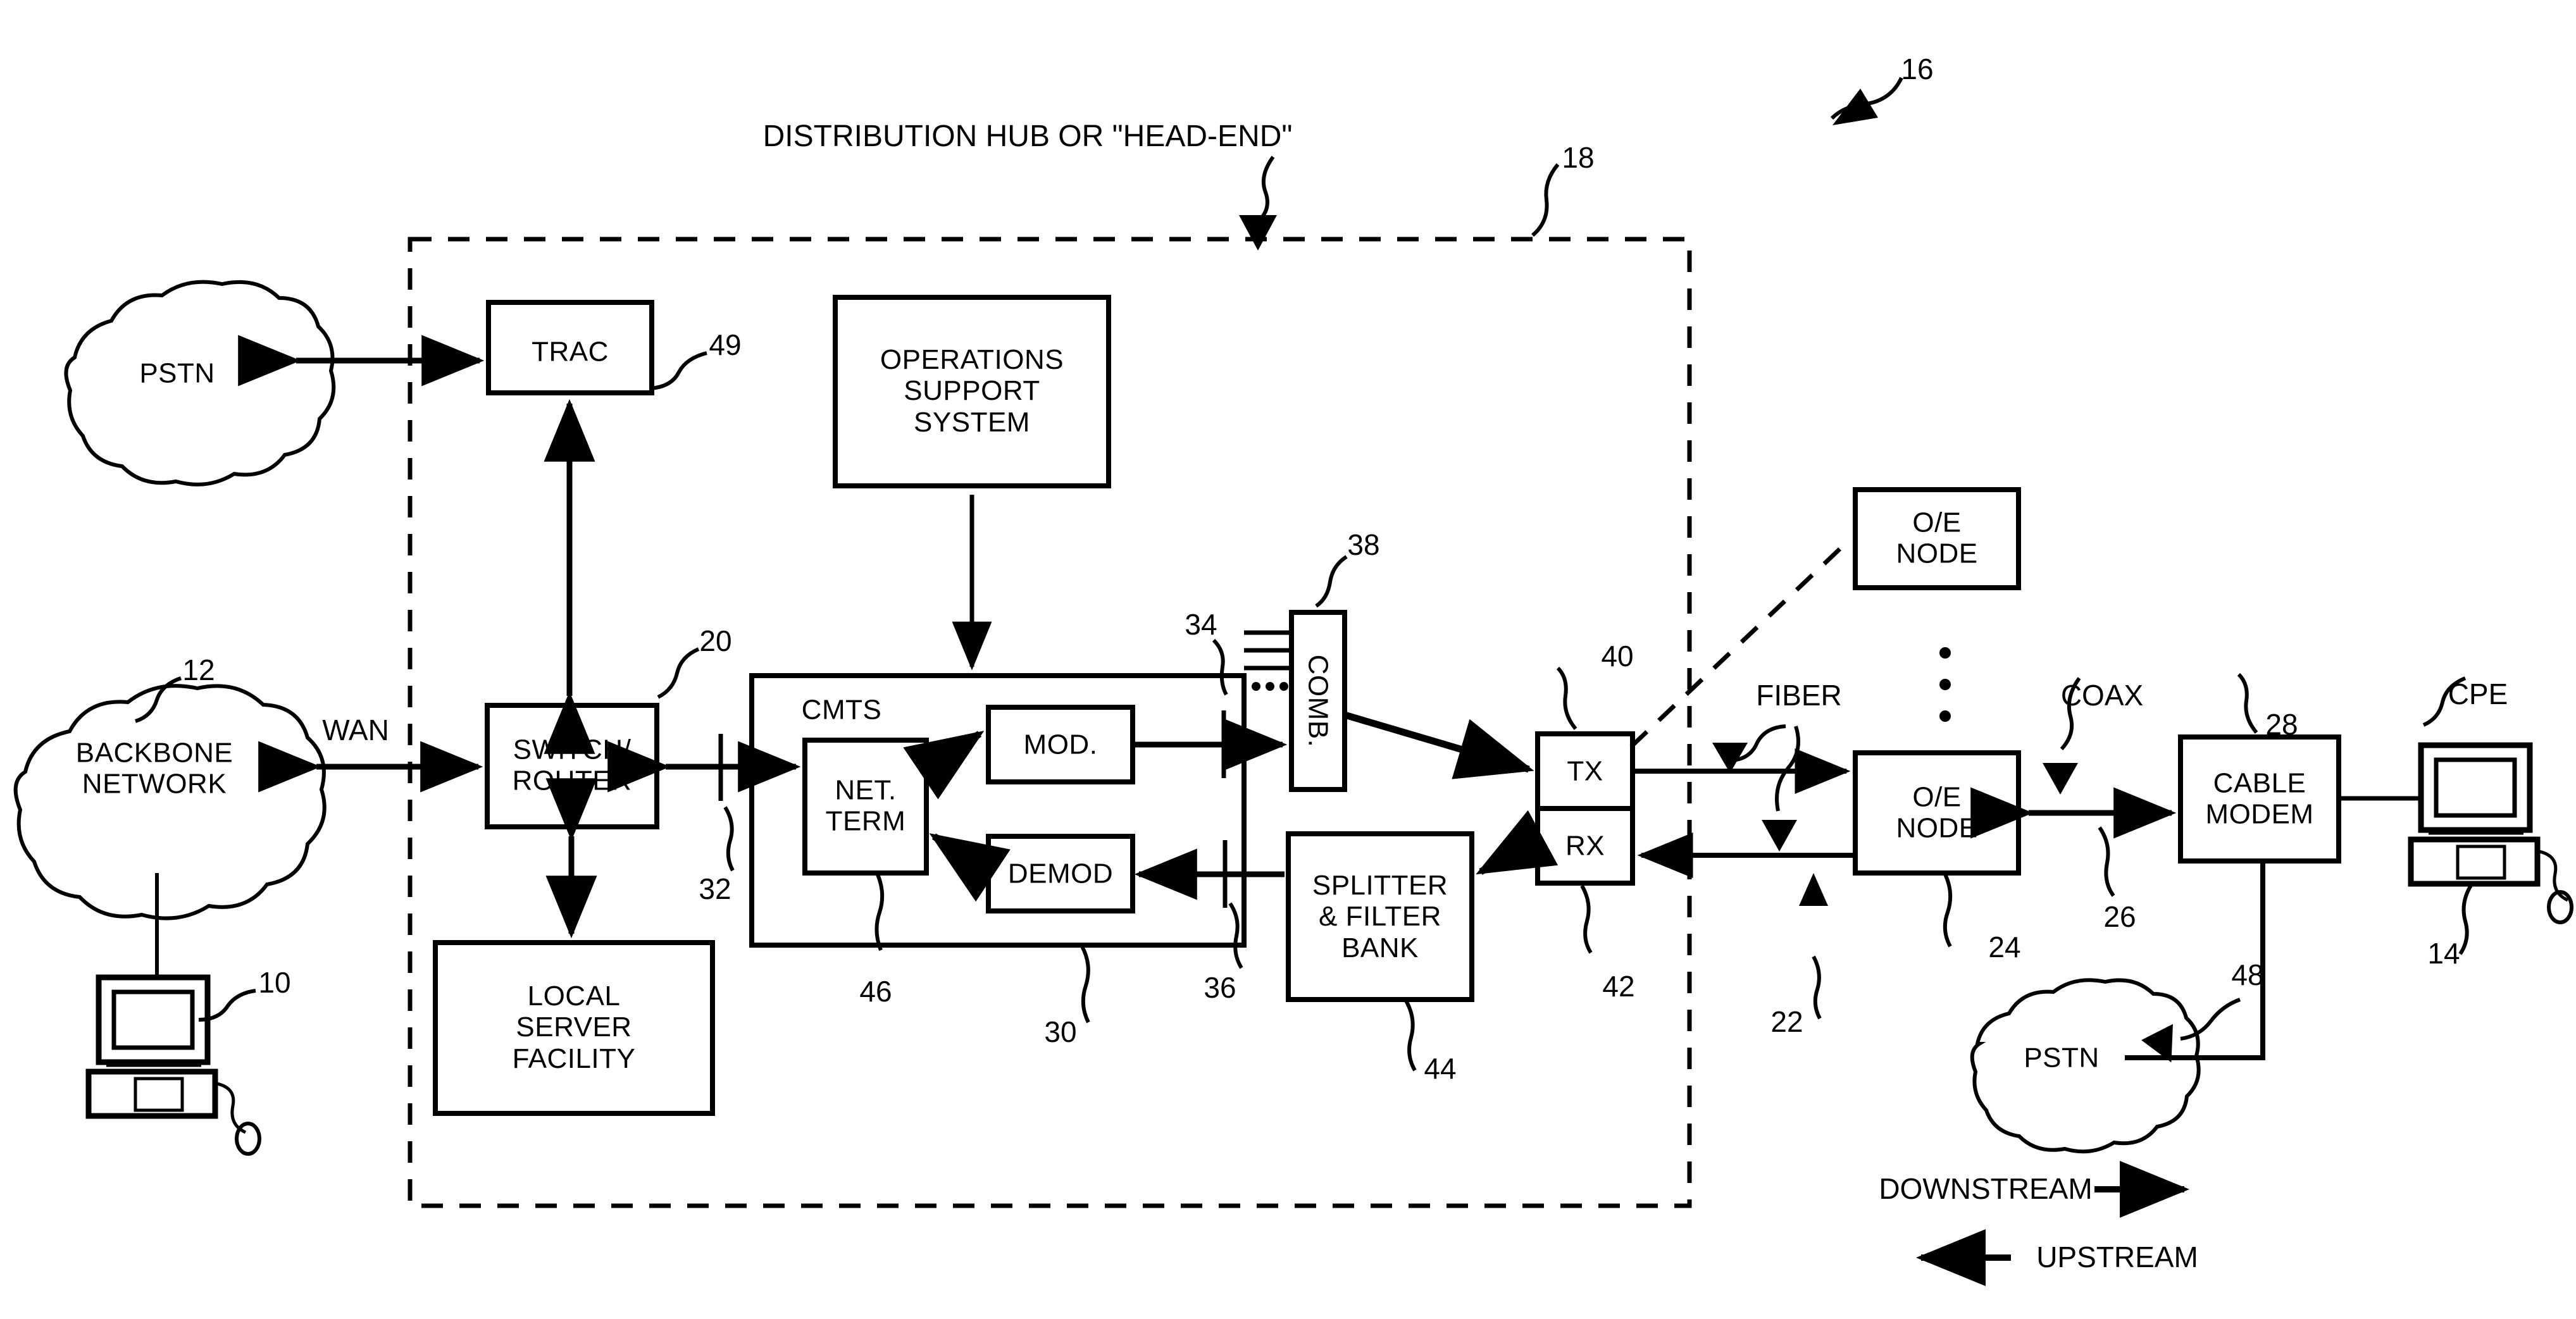 Image resolution: width=2576 pixels, height=1319 pixels. Describe the element at coordinates (1986, 1189) in the screenshot. I see `legend-downstream-label: DOWNSTREAM` at that location.